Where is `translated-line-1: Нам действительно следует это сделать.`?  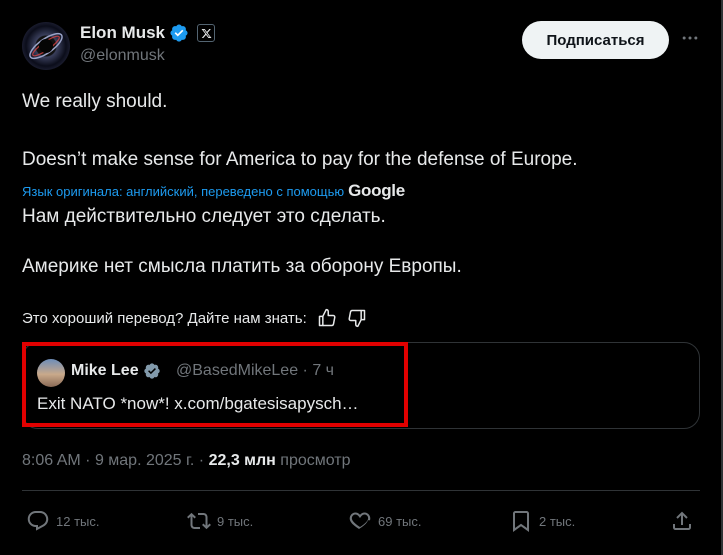
translated-line-1: Нам действительно следует это сделать. is located at coordinates (204, 216).